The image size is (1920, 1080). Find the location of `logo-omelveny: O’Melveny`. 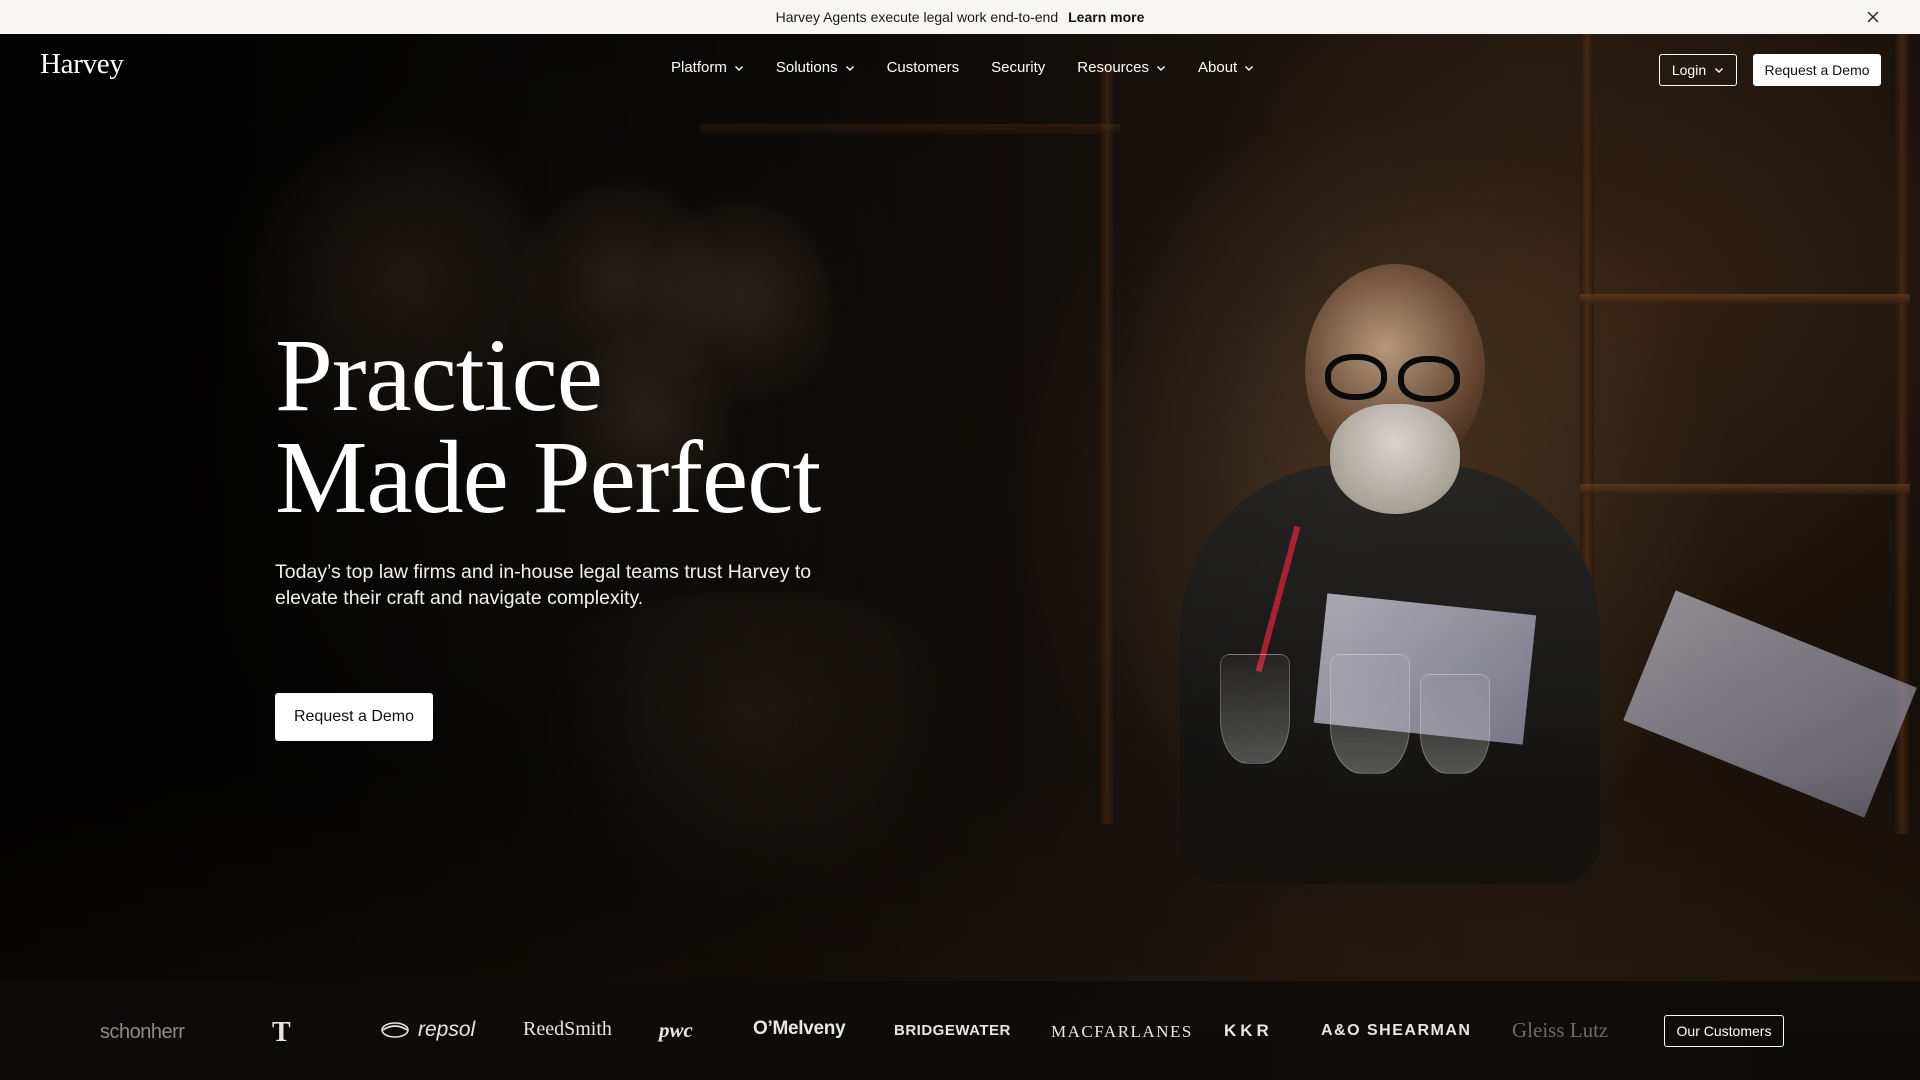

logo-omelveny: O’Melveny is located at coordinates (799, 1028).